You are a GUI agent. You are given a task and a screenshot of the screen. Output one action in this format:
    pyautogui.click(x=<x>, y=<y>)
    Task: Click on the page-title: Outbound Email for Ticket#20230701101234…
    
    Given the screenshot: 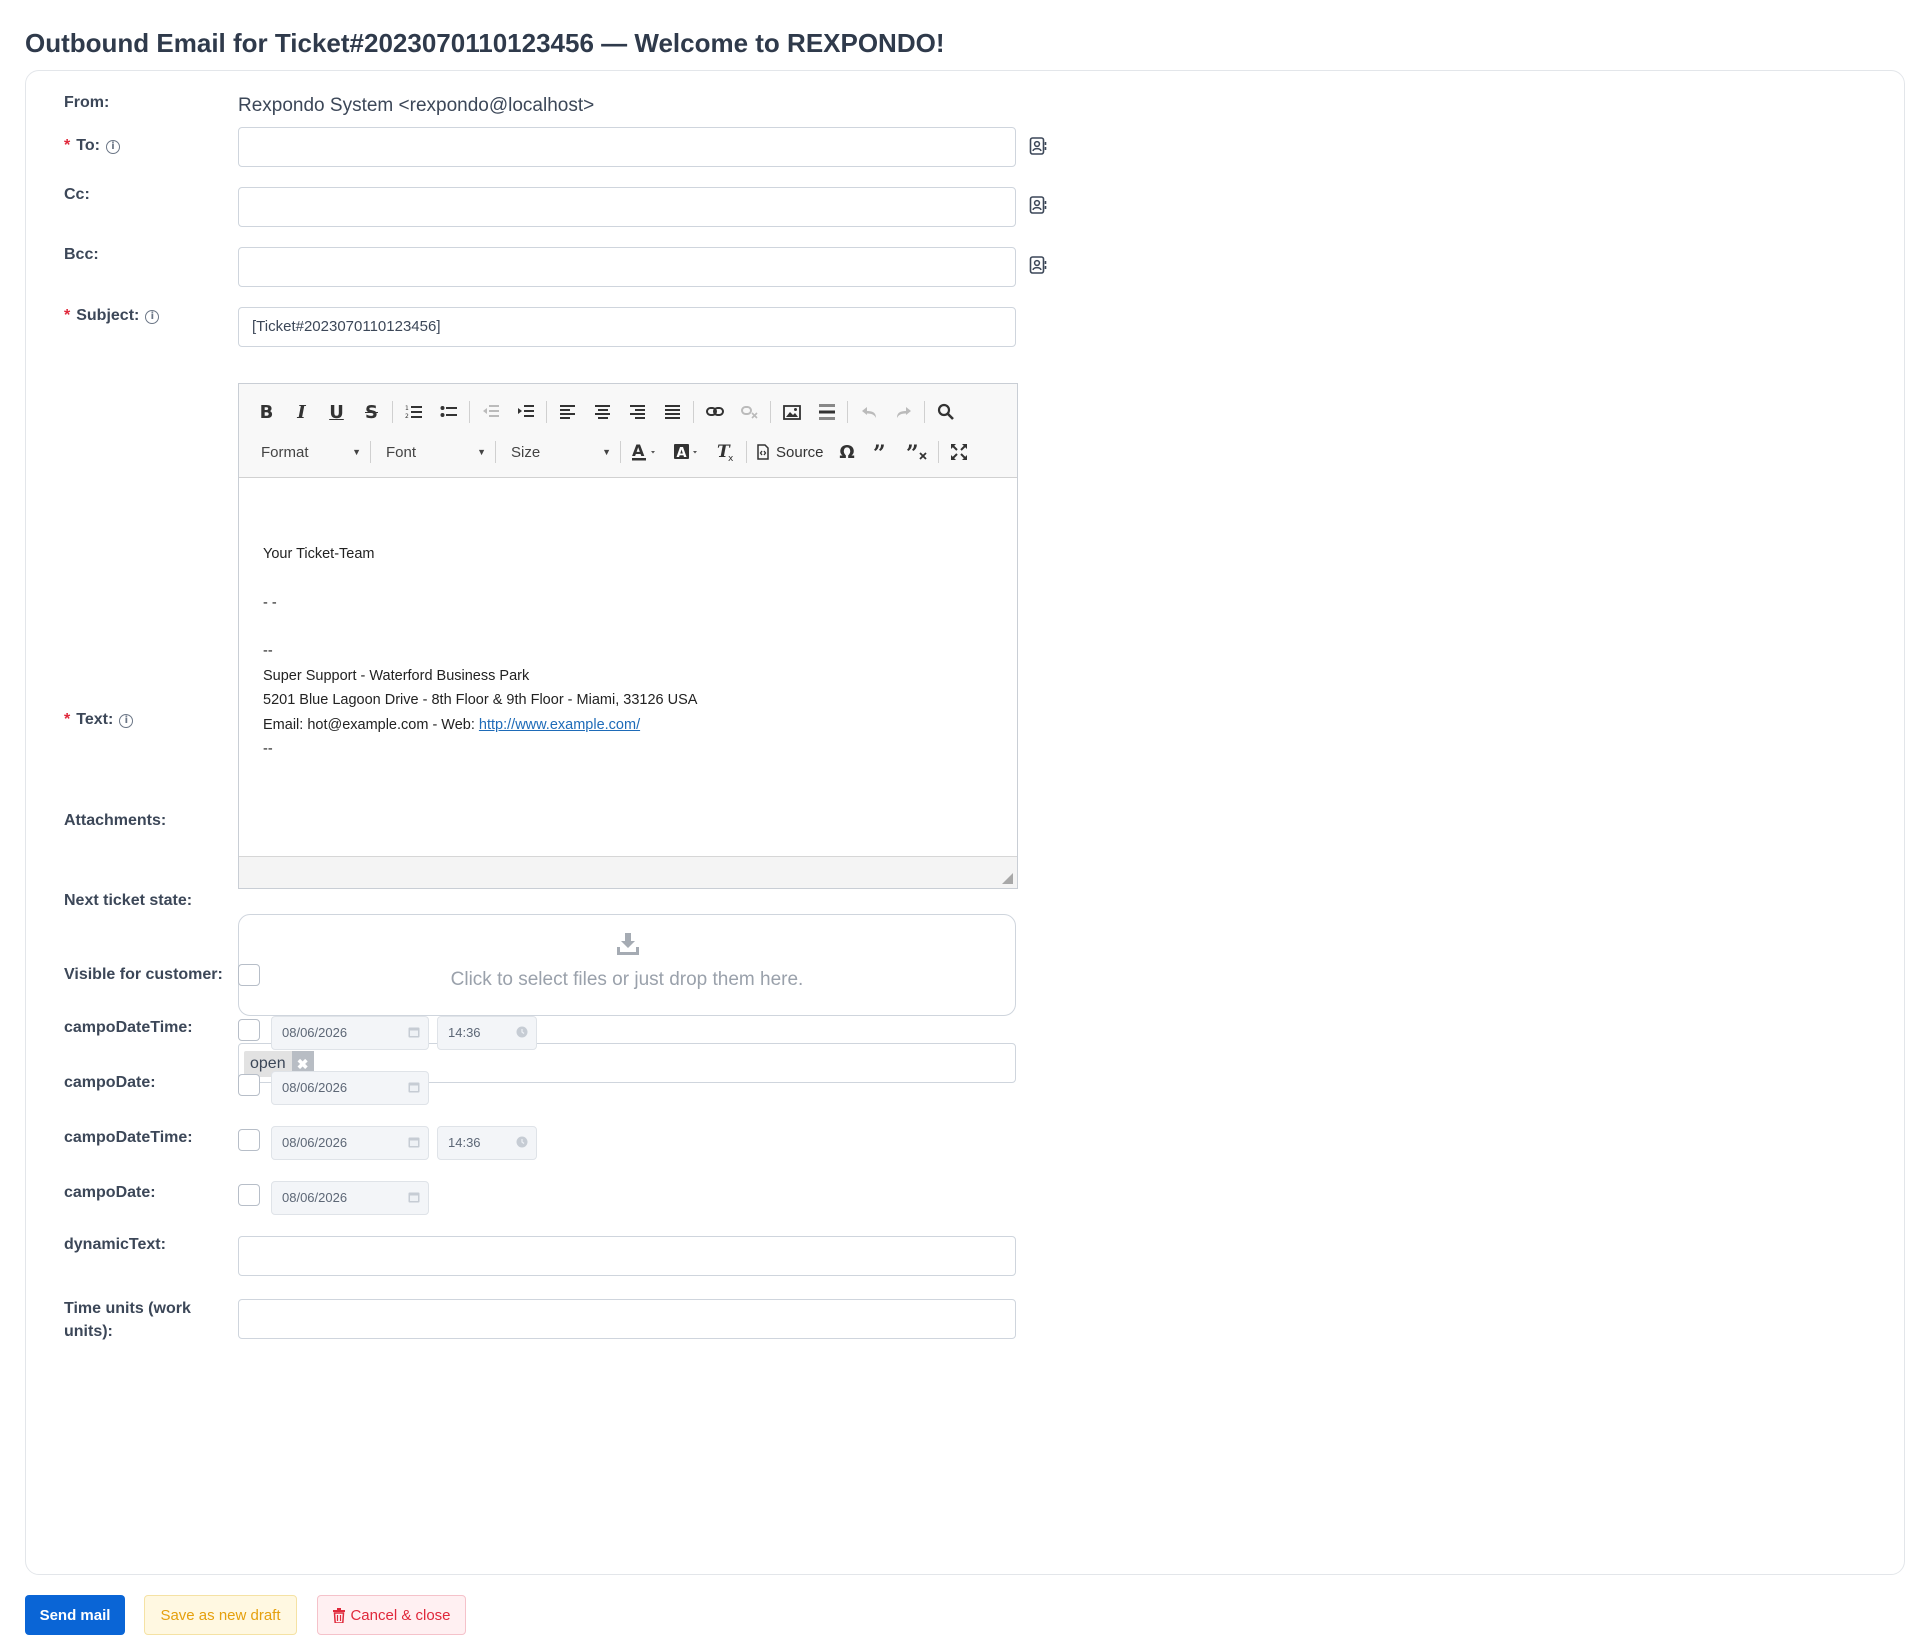 What is the action you would take?
    pyautogui.click(x=485, y=43)
    